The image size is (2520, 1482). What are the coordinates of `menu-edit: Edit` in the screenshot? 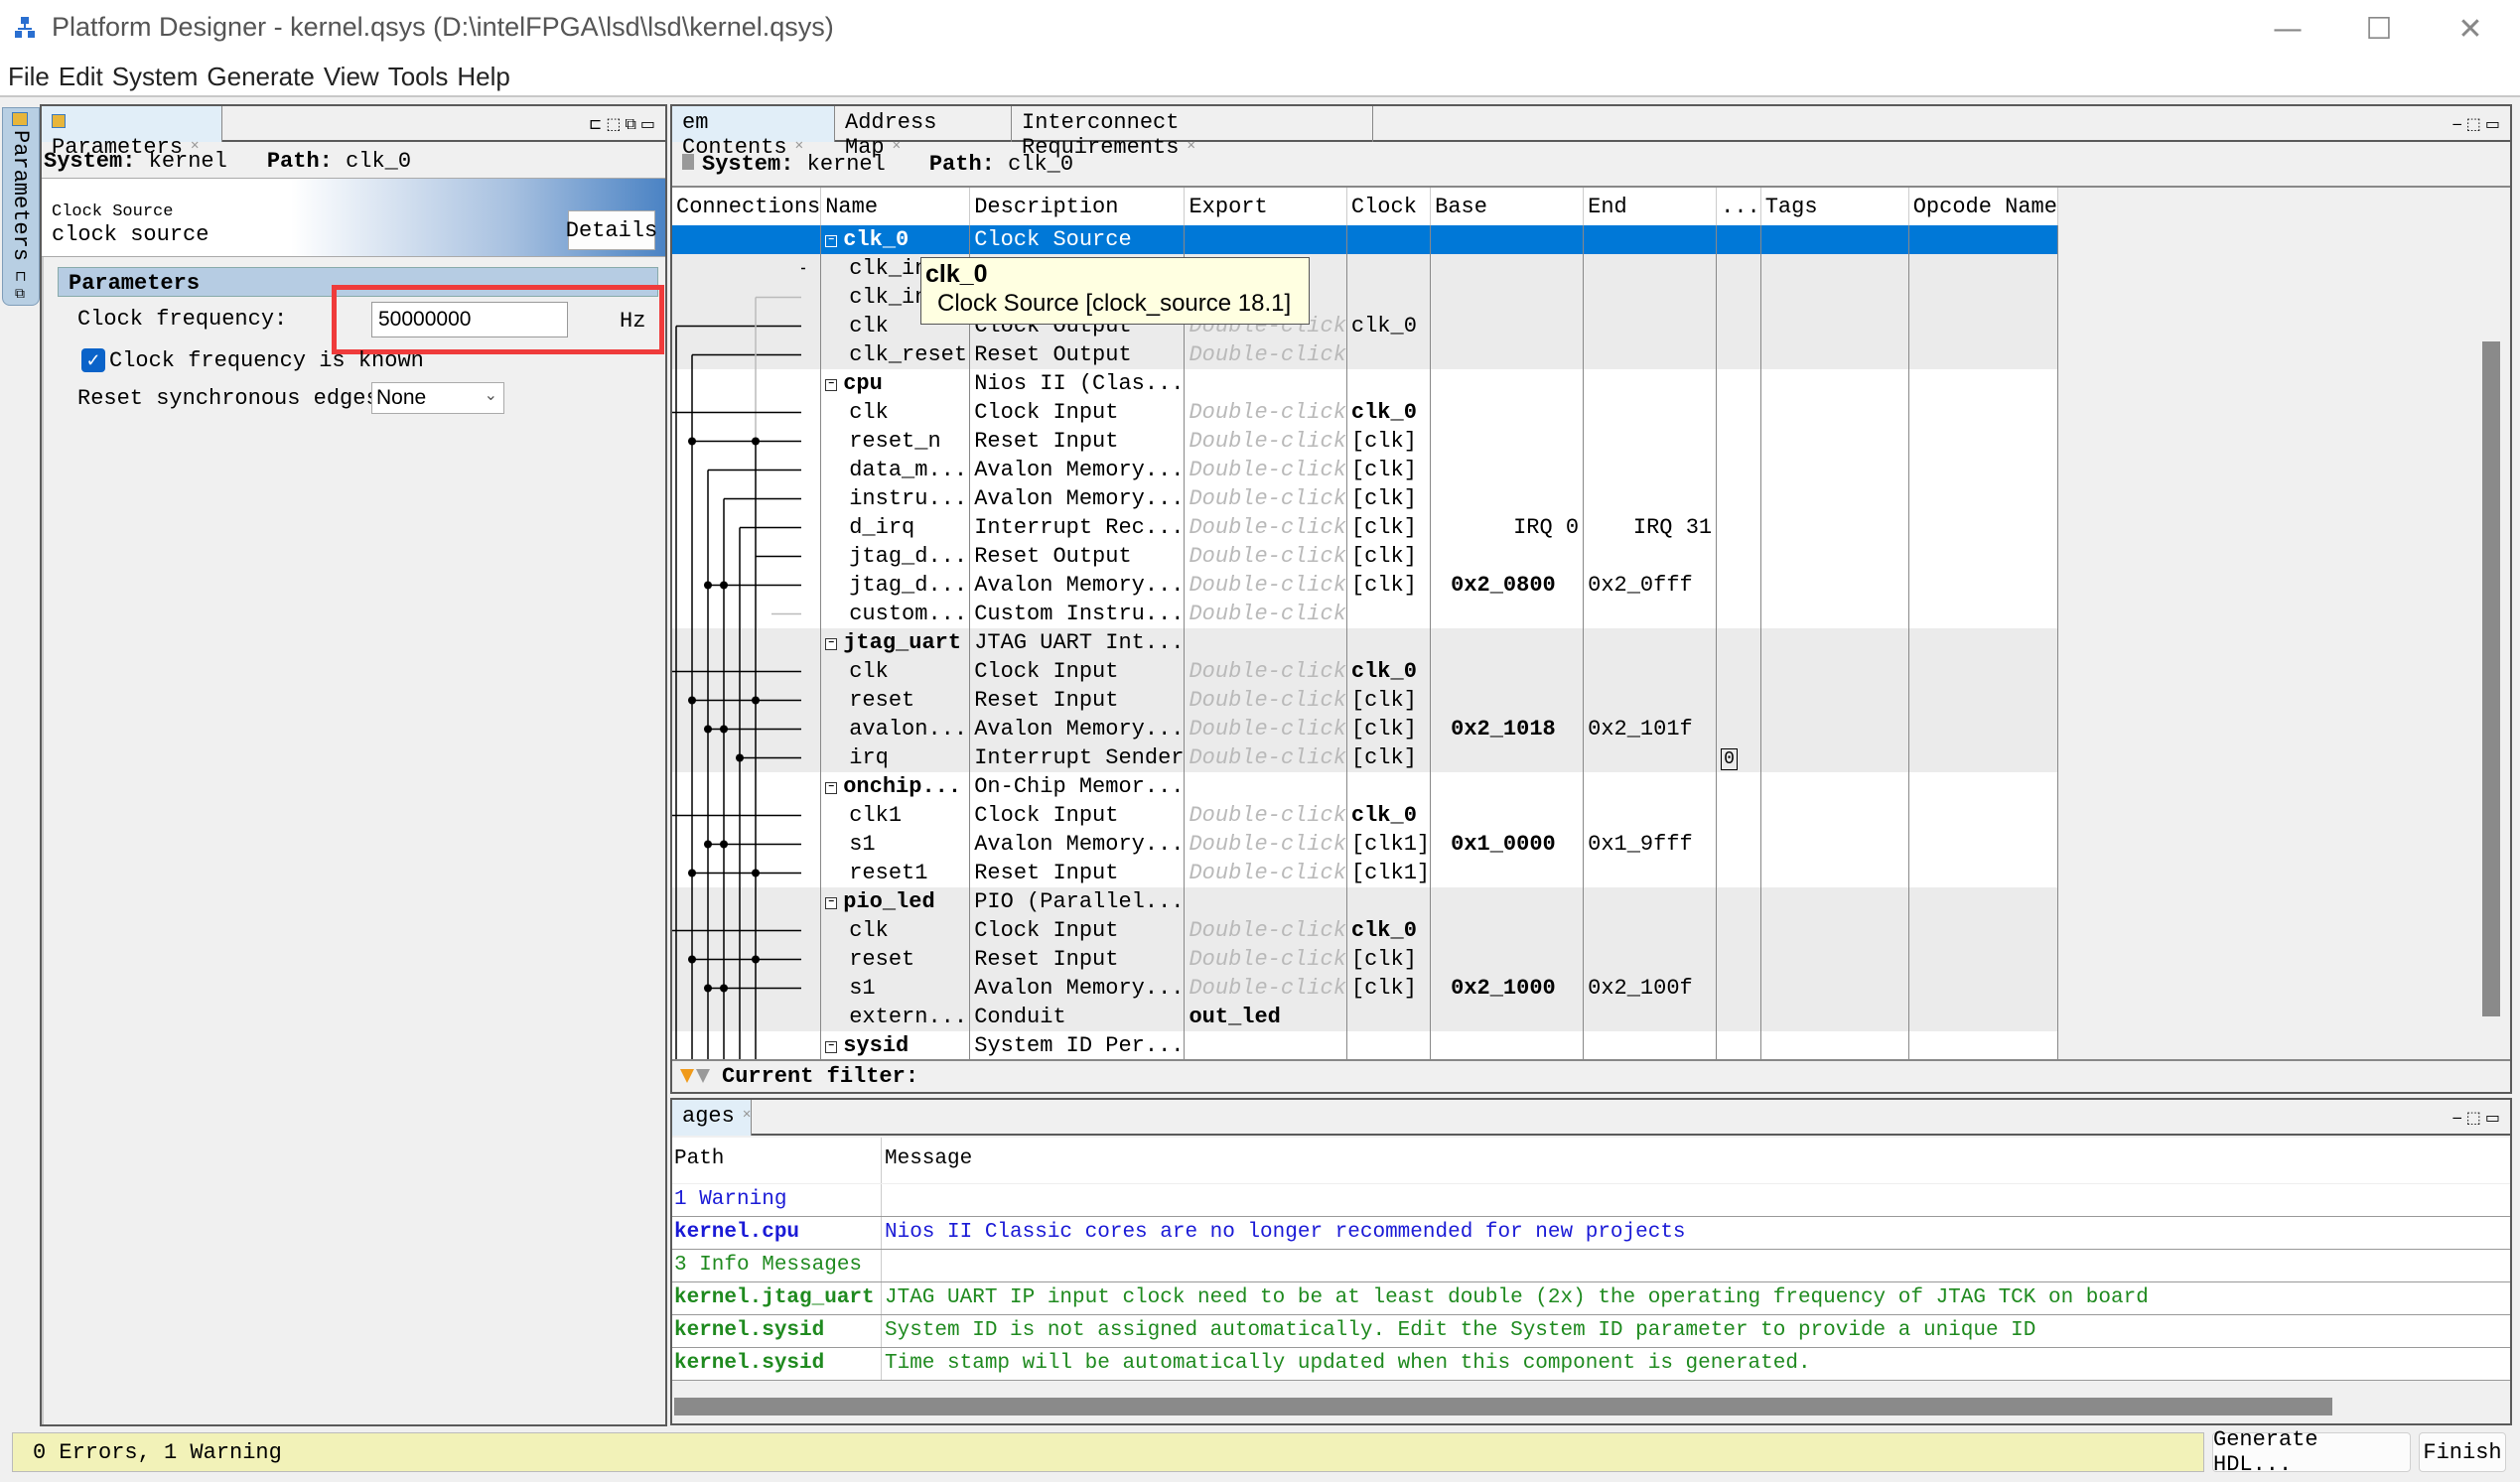 It's located at (81, 77).